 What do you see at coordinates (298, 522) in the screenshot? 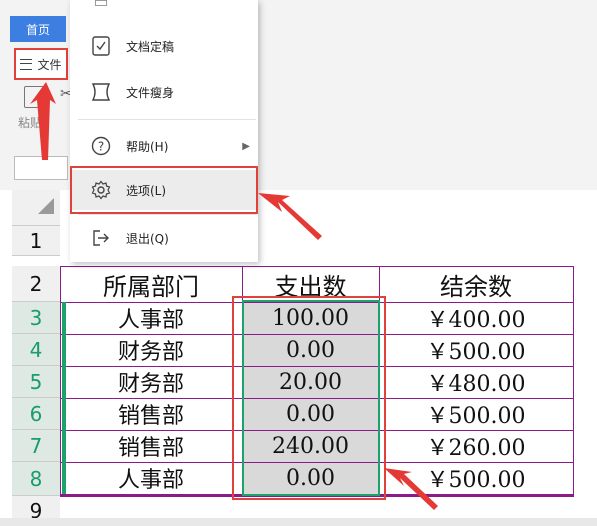
I see `horizontal-scrollbar` at bounding box center [298, 522].